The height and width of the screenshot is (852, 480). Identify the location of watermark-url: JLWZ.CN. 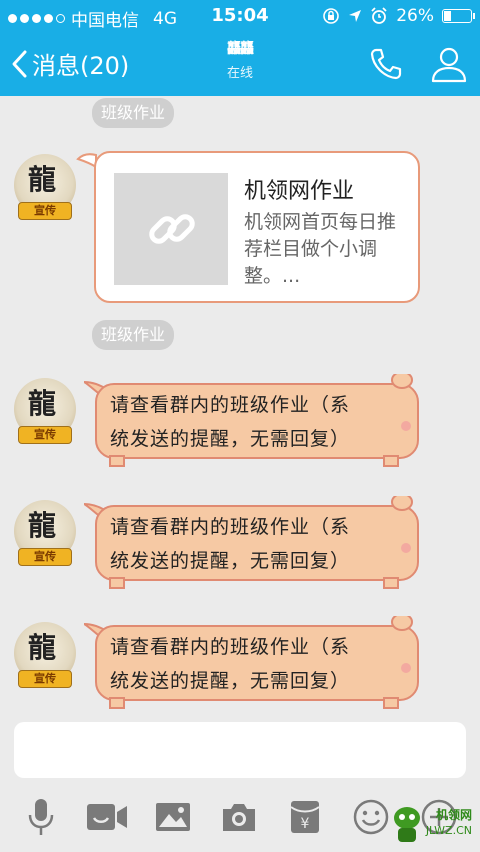
(448, 830).